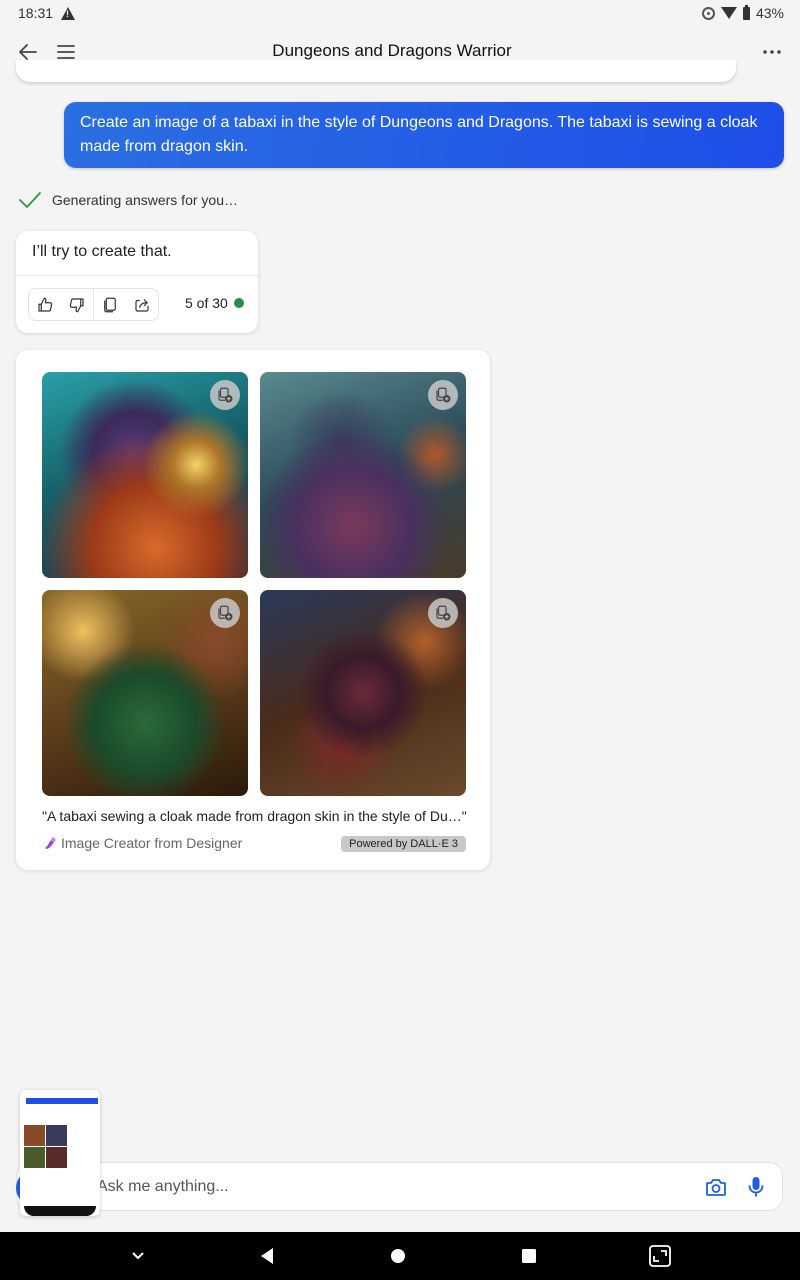  I want to click on camera-icon, so click(716, 1187).